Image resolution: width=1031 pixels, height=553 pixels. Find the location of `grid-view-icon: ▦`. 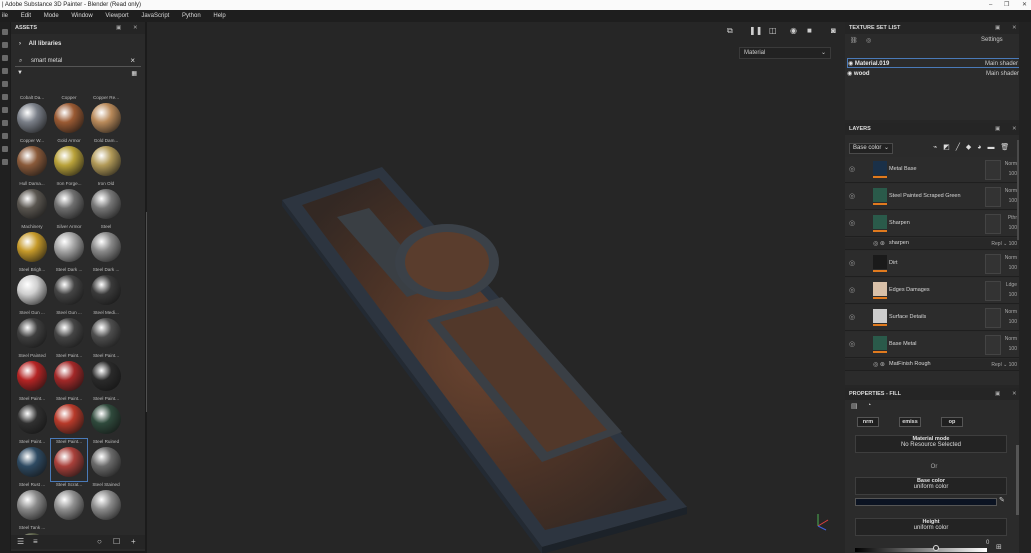

grid-view-icon: ▦ is located at coordinates (134, 73).